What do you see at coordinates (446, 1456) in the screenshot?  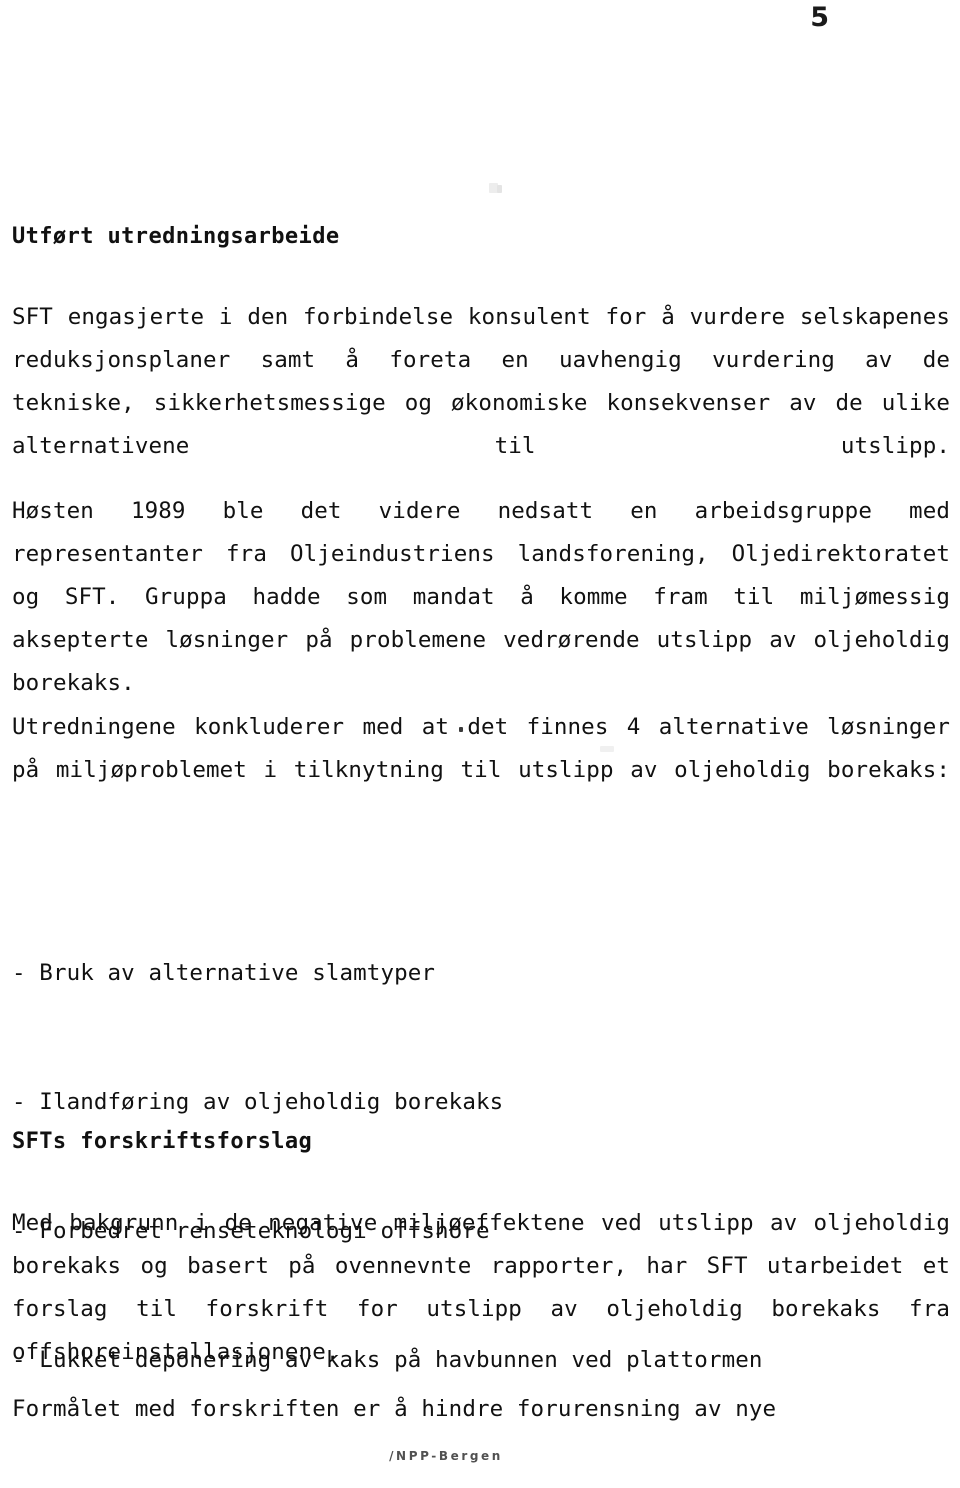 I see `footer-scan-mark: /NPP-Bergen` at bounding box center [446, 1456].